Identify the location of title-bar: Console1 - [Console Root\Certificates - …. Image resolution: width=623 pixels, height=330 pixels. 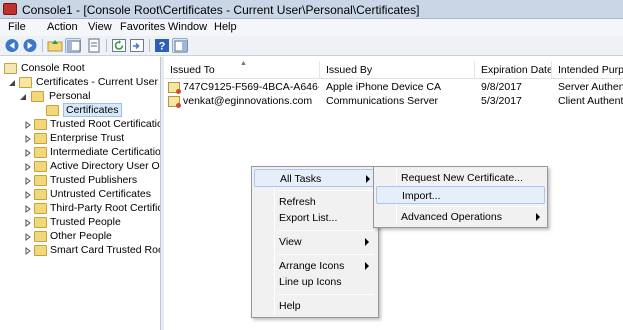
(311, 9).